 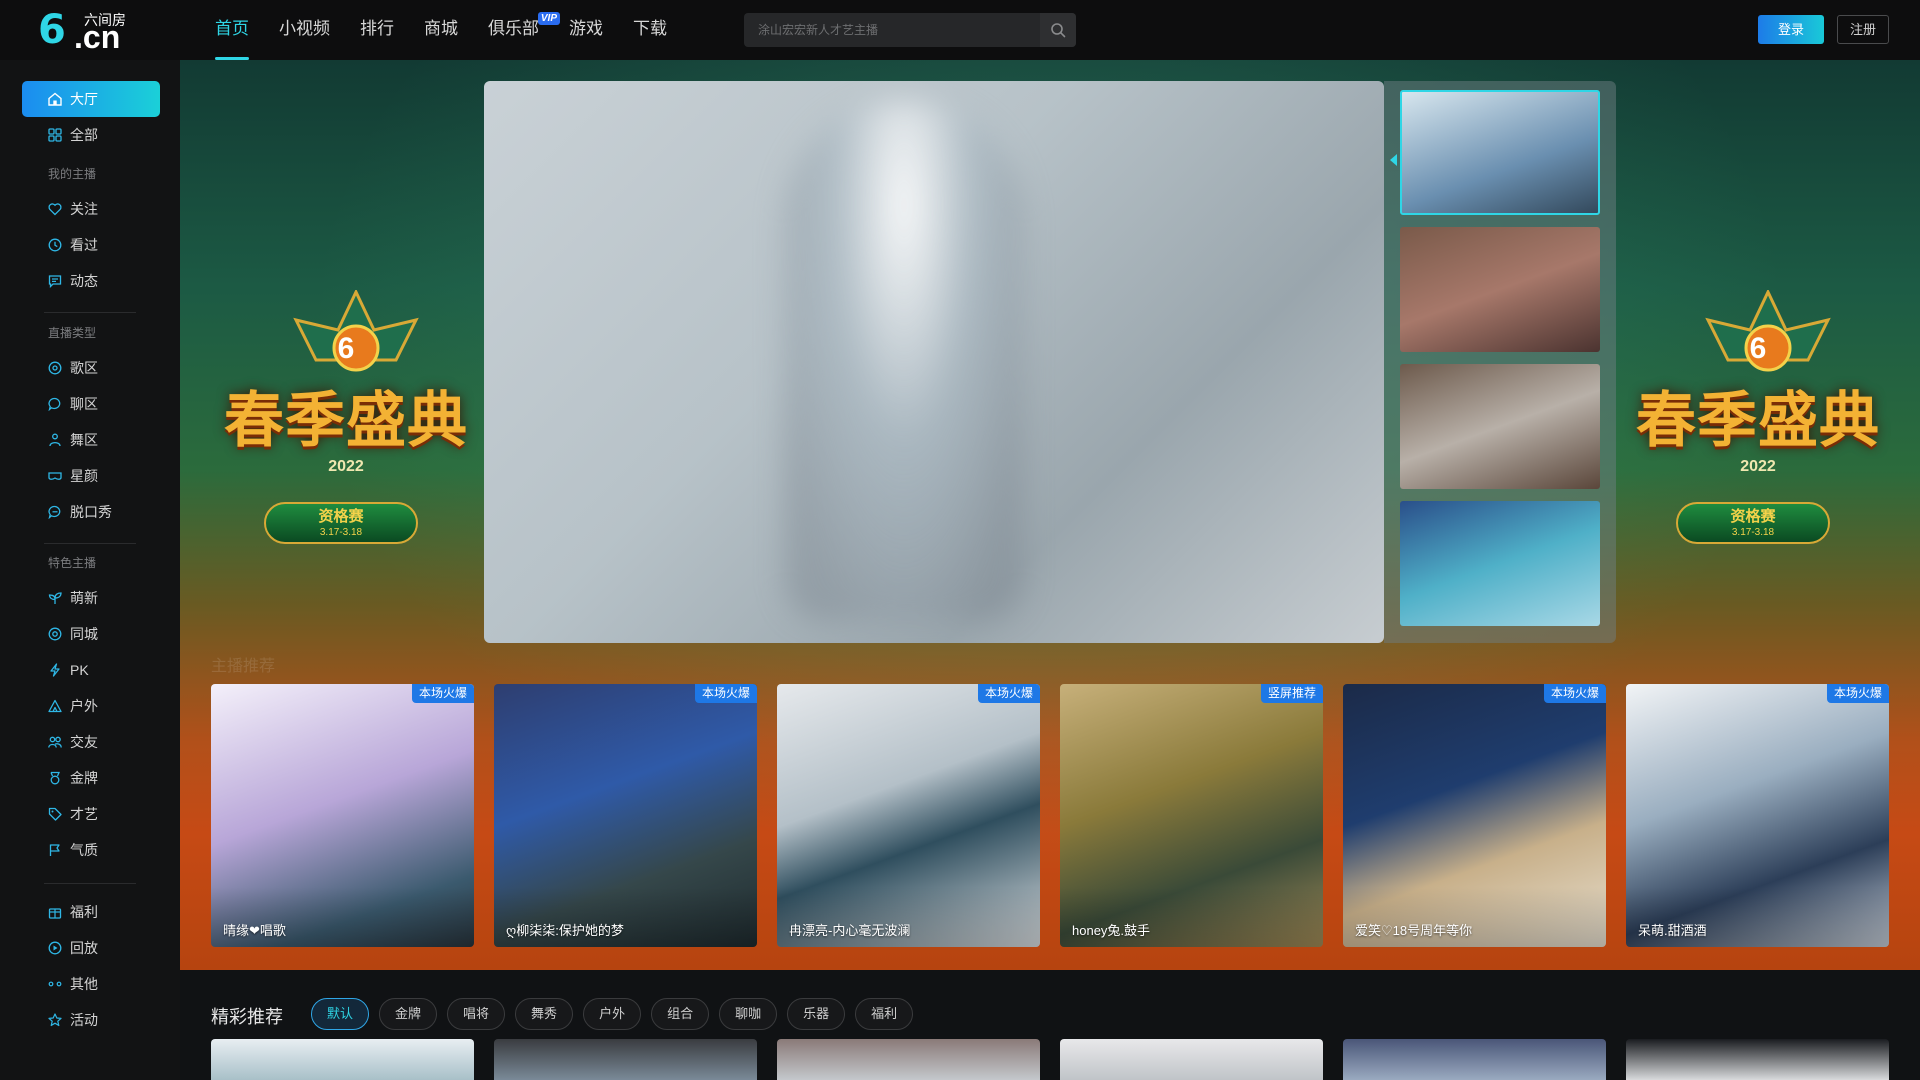 What do you see at coordinates (91, 948) in the screenshot?
I see `sidebar-item-replay: 回放` at bounding box center [91, 948].